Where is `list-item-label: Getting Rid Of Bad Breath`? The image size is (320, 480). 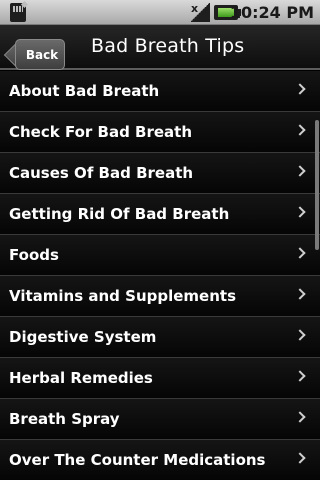 list-item-label: Getting Rid Of Bad Breath is located at coordinates (119, 214).